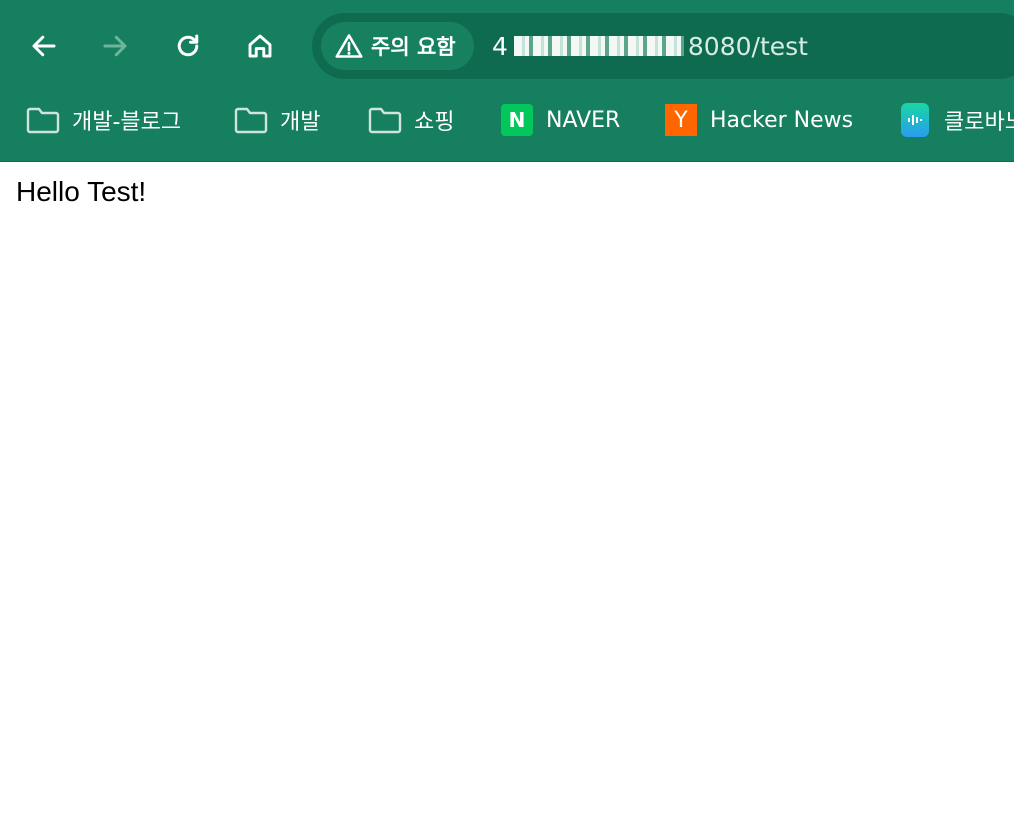 The height and width of the screenshot is (818, 1014). I want to click on redacted-url-segment, so click(598, 46).